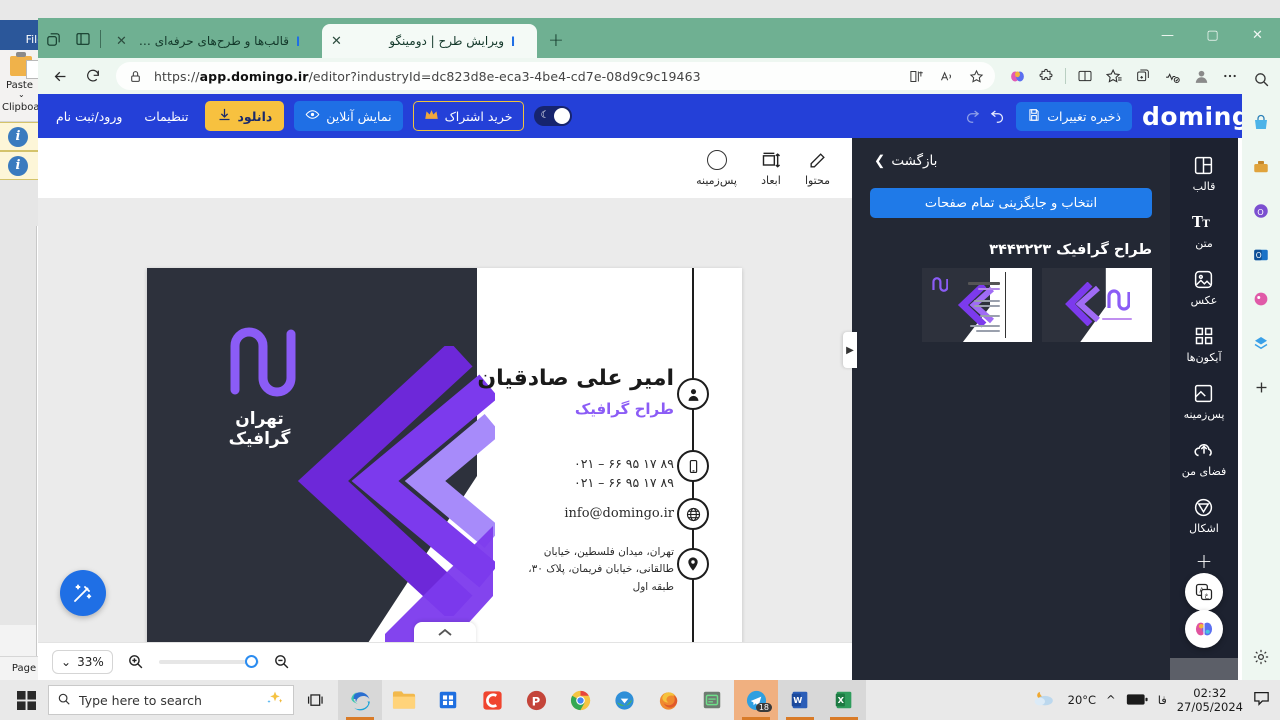 This screenshot has height=720, width=1280. Describe the element at coordinates (1206, 224) in the screenshot. I see `svg-text: T` at that location.